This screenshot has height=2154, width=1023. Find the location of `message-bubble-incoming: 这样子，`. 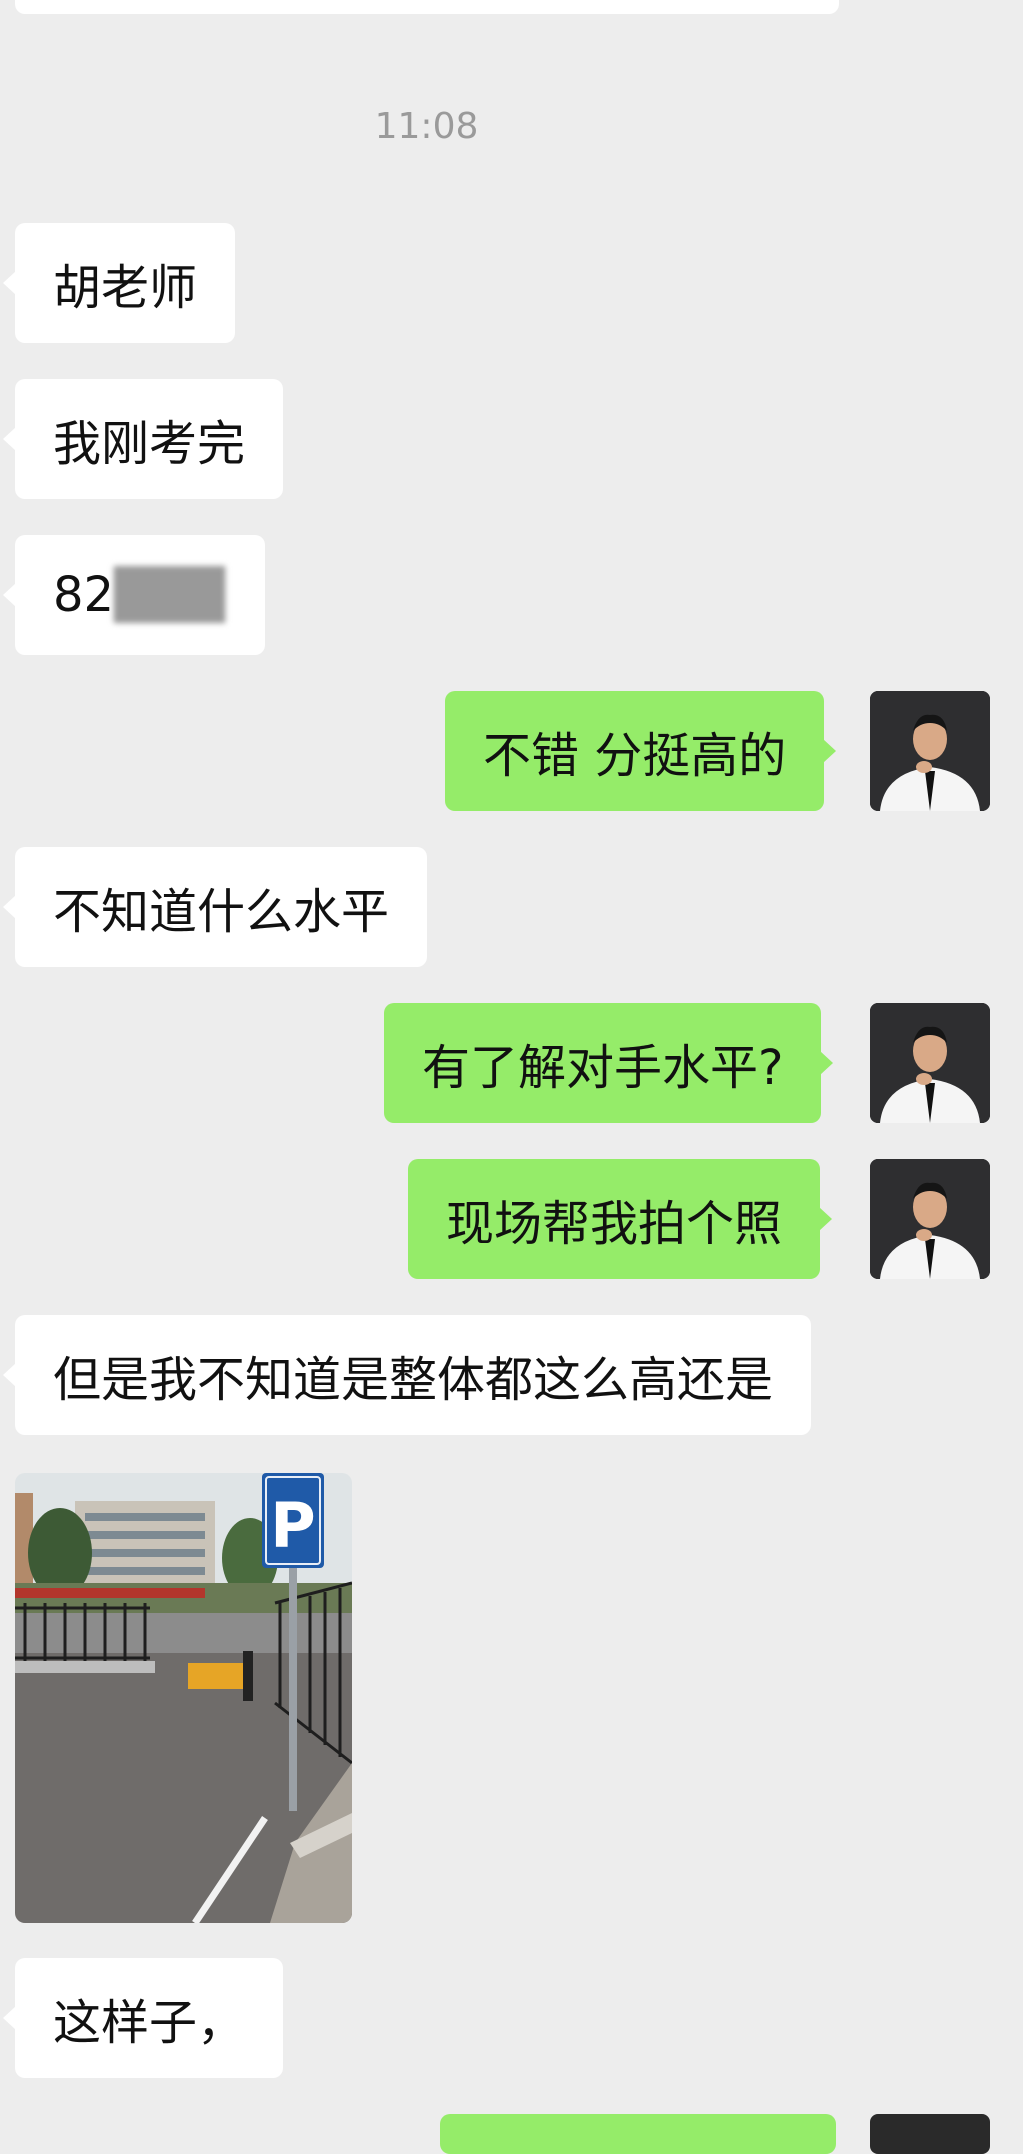

message-bubble-incoming: 这样子， is located at coordinates (143, 2018).